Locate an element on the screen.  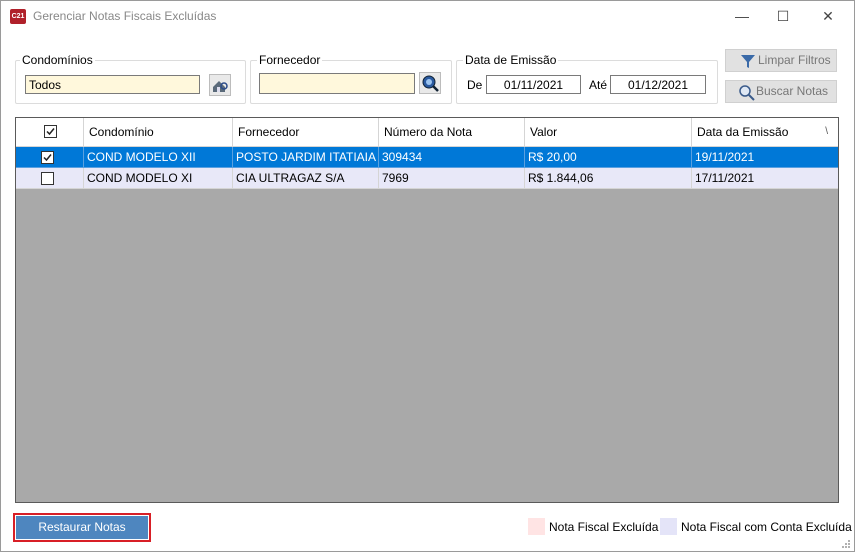
select-all-checkbox is located at coordinates (50, 131).